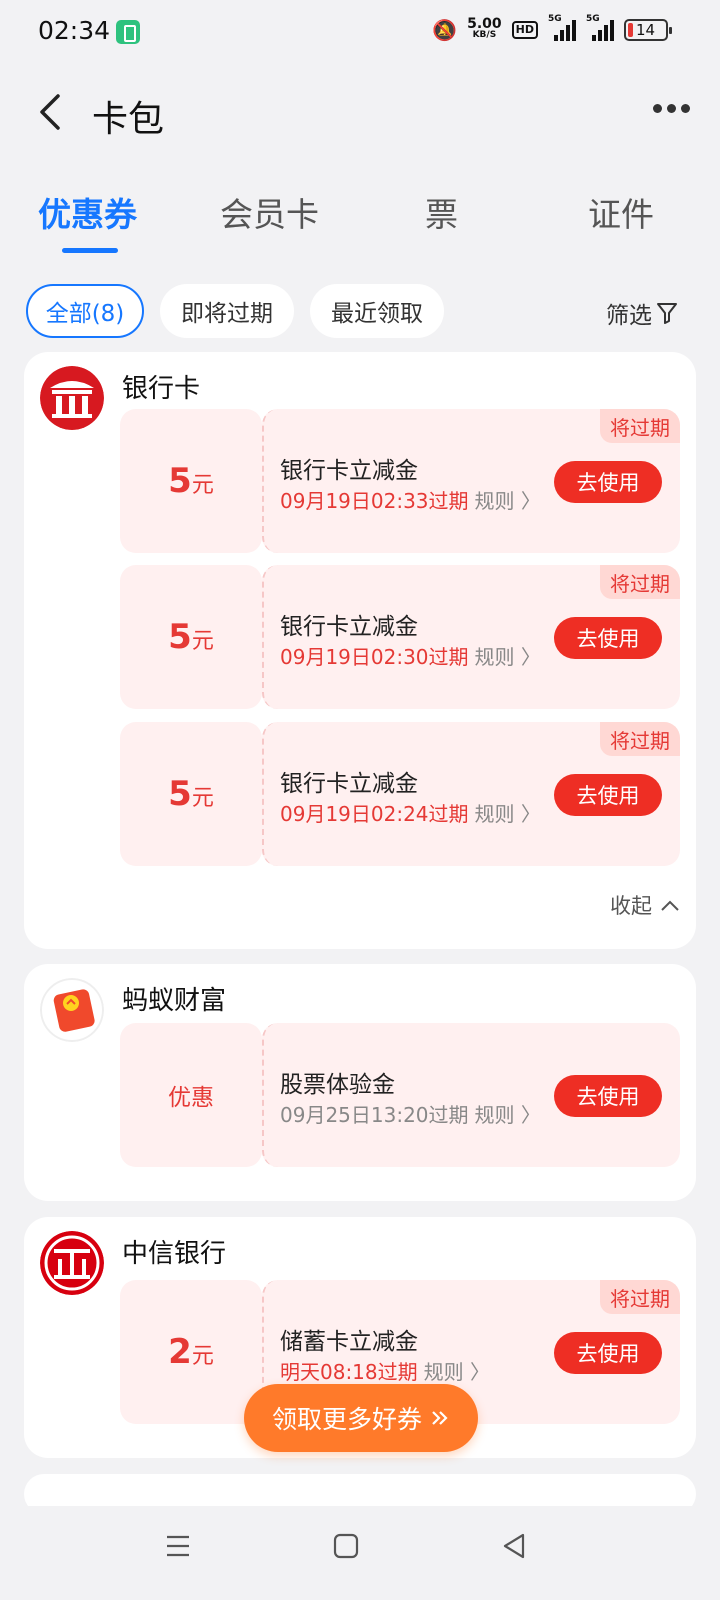  I want to click on filter-bar: 全部(8) 即将过期 最近领取 筛选, so click(360, 311).